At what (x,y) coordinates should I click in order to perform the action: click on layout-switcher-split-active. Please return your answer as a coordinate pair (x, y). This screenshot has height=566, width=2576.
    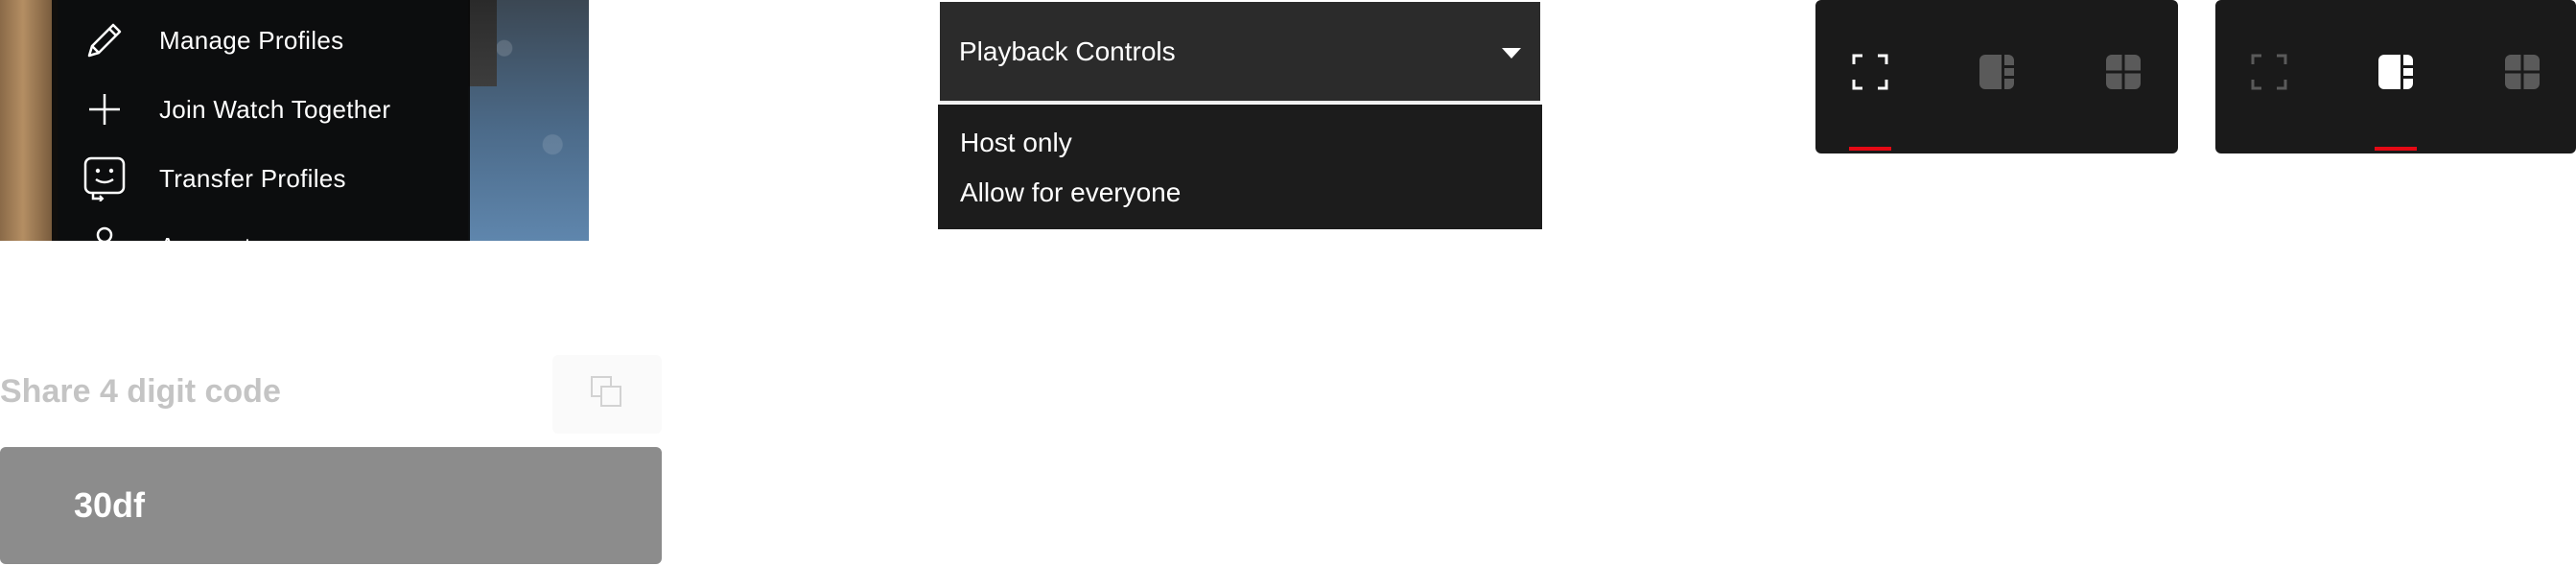
    Looking at the image, I should click on (2395, 76).